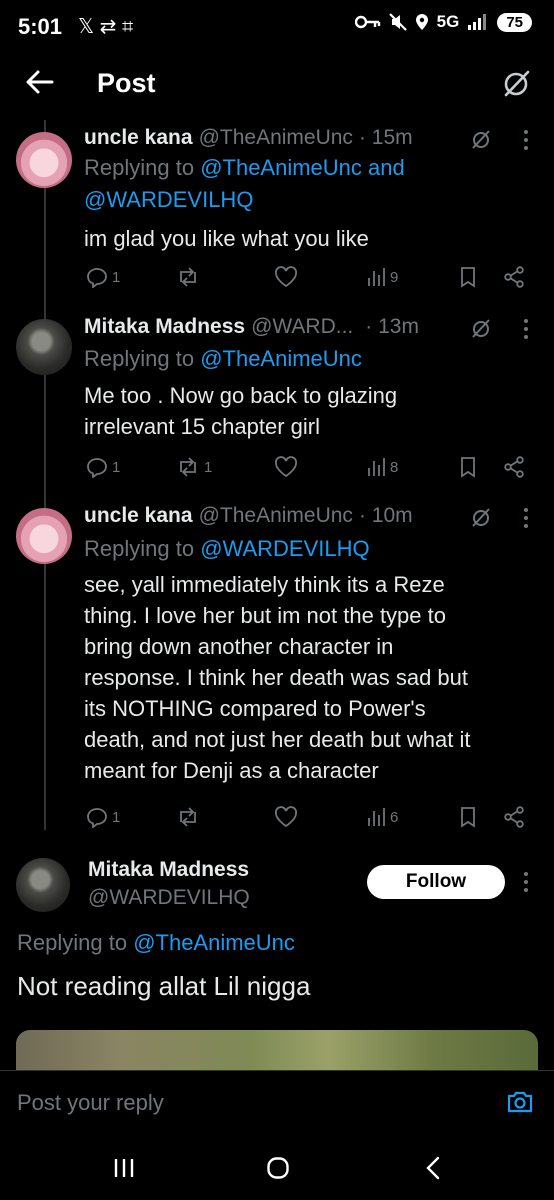 Image resolution: width=554 pixels, height=1200 pixels. What do you see at coordinates (278, 1168) in the screenshot?
I see `home-icon` at bounding box center [278, 1168].